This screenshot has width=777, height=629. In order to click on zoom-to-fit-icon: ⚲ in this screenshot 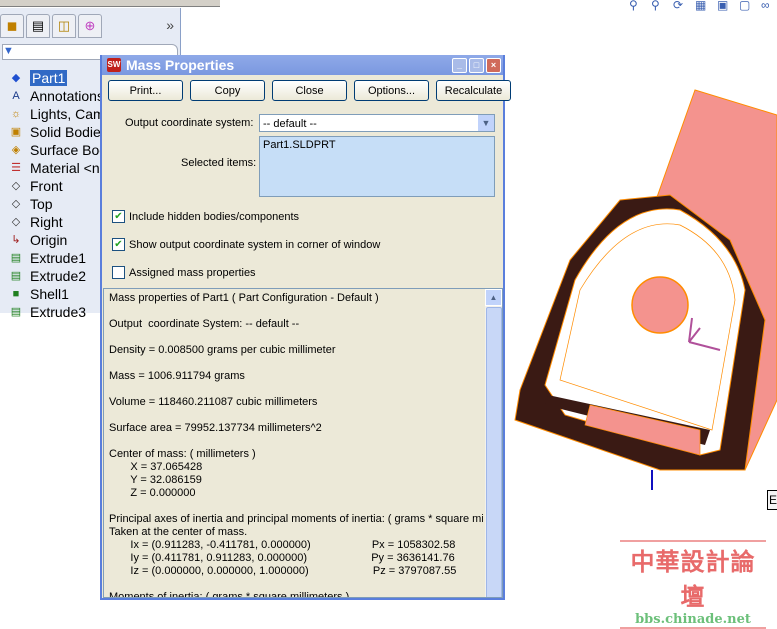, I will do `click(637, 6)`.